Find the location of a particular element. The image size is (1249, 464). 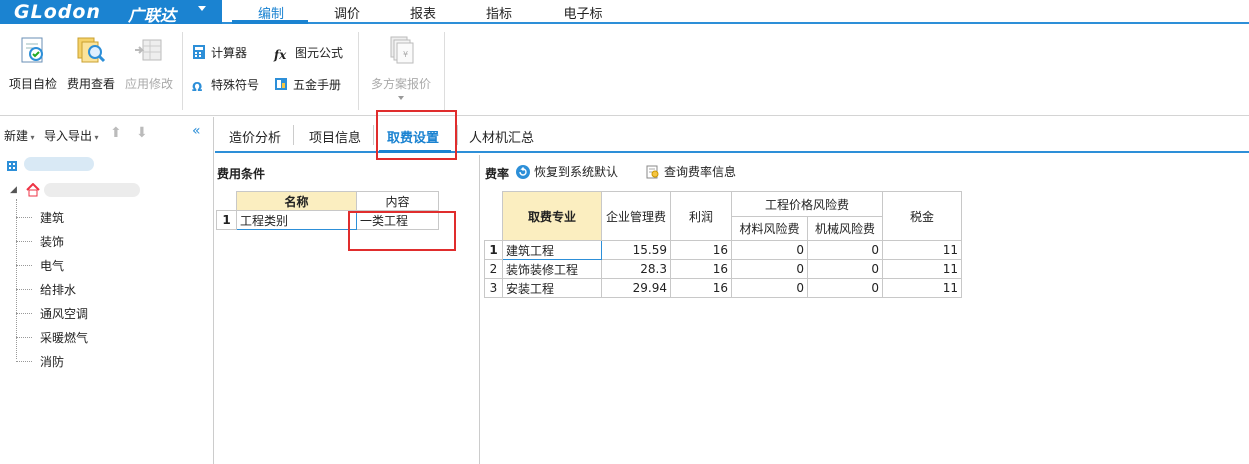

tree-item-hvac: 通风空调 is located at coordinates (64, 313).